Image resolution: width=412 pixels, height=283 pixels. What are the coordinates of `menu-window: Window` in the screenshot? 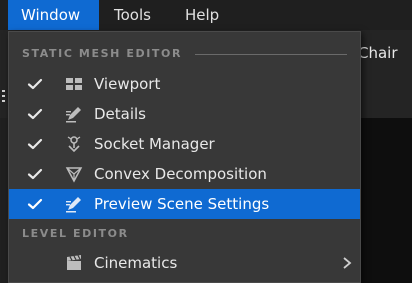 It's located at (53, 15).